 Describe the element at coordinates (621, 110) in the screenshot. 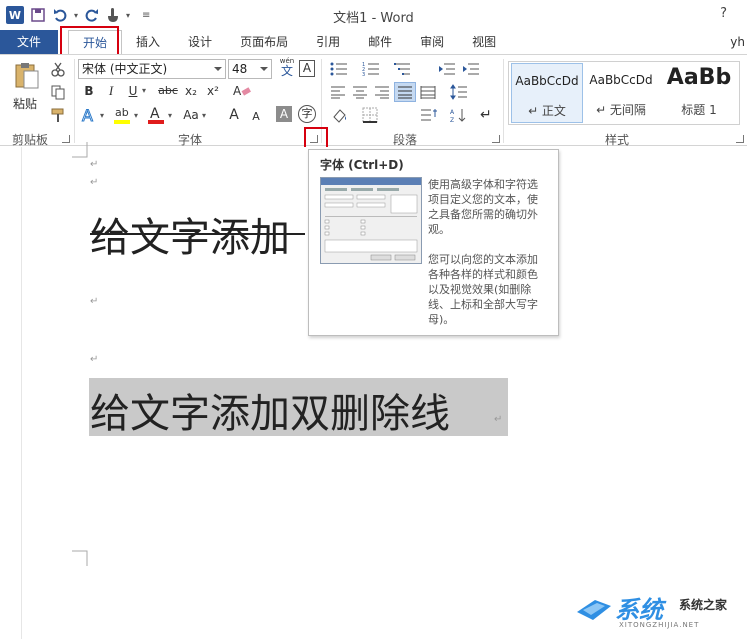

I see `style-name: ↵ 无间隔` at that location.